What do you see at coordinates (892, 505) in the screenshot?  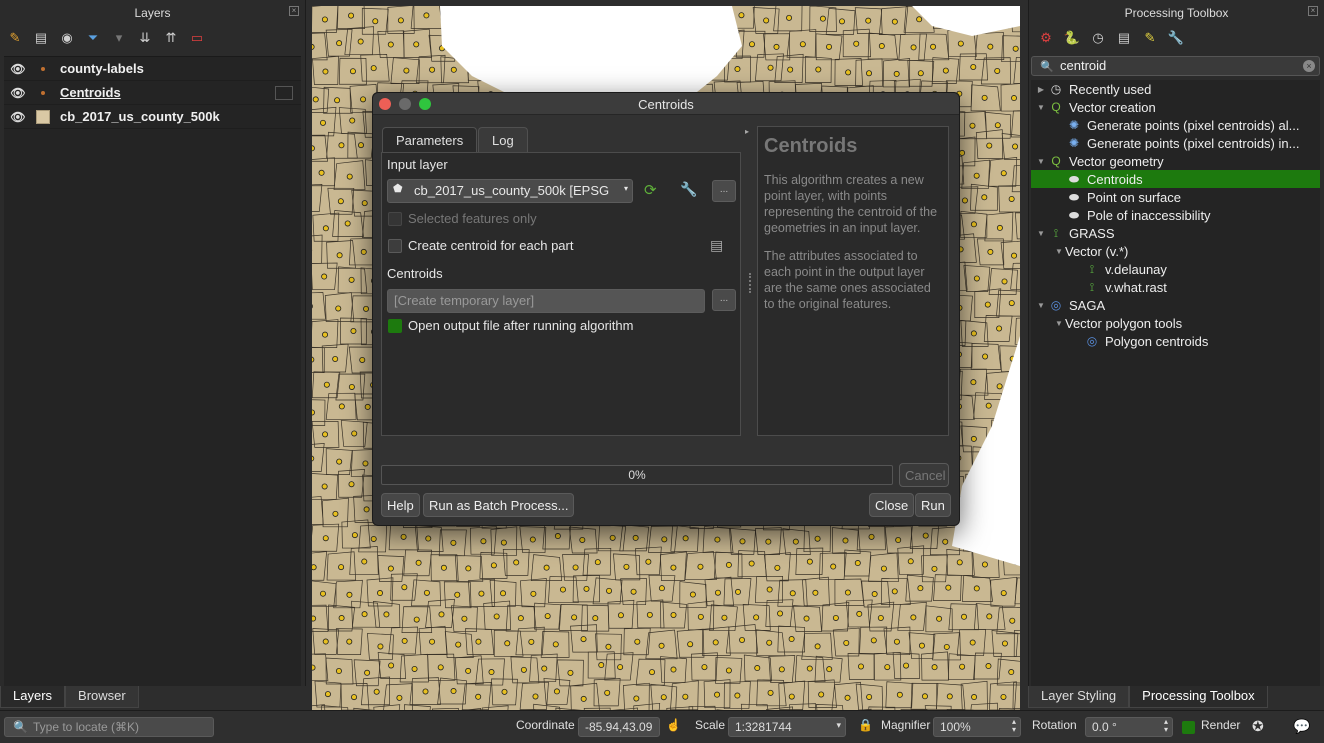 I see `close-button: Close` at bounding box center [892, 505].